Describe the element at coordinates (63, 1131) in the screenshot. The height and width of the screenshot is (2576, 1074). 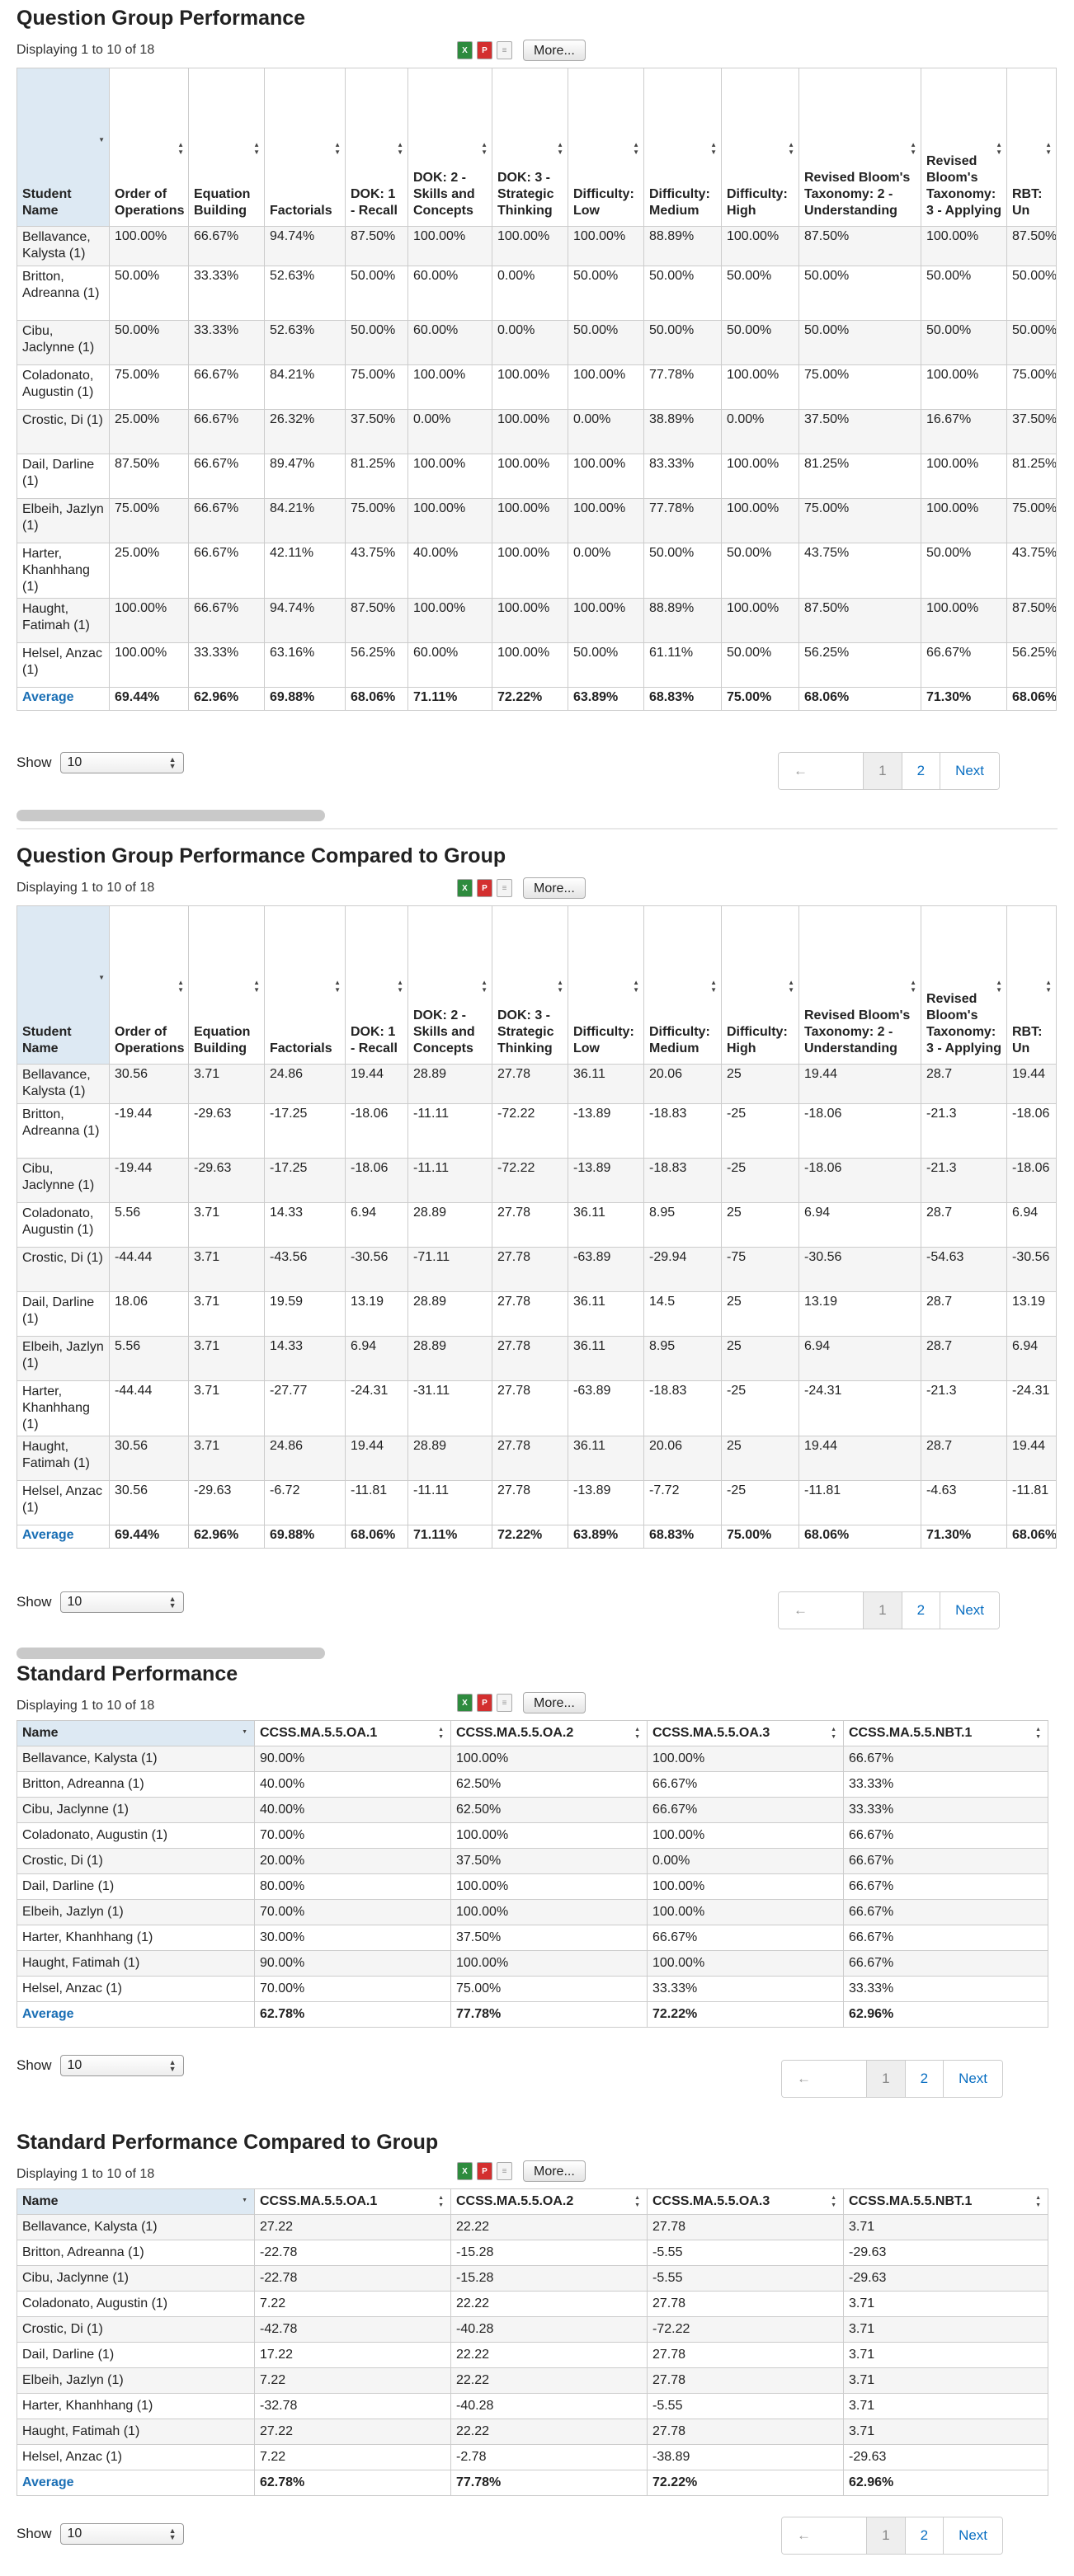
I see `student-name-cell: Britton, Adreanna (1)` at that location.